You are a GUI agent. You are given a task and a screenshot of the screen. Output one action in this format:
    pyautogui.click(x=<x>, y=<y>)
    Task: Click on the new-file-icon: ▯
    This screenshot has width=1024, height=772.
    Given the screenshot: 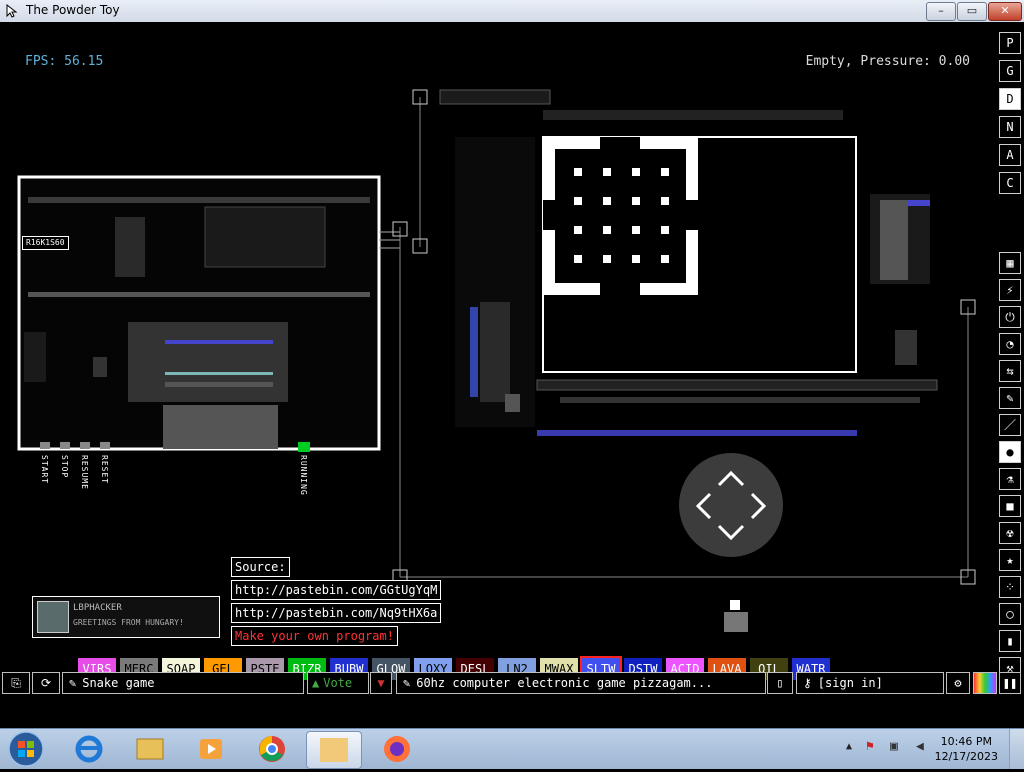 What is the action you would take?
    pyautogui.click(x=780, y=683)
    